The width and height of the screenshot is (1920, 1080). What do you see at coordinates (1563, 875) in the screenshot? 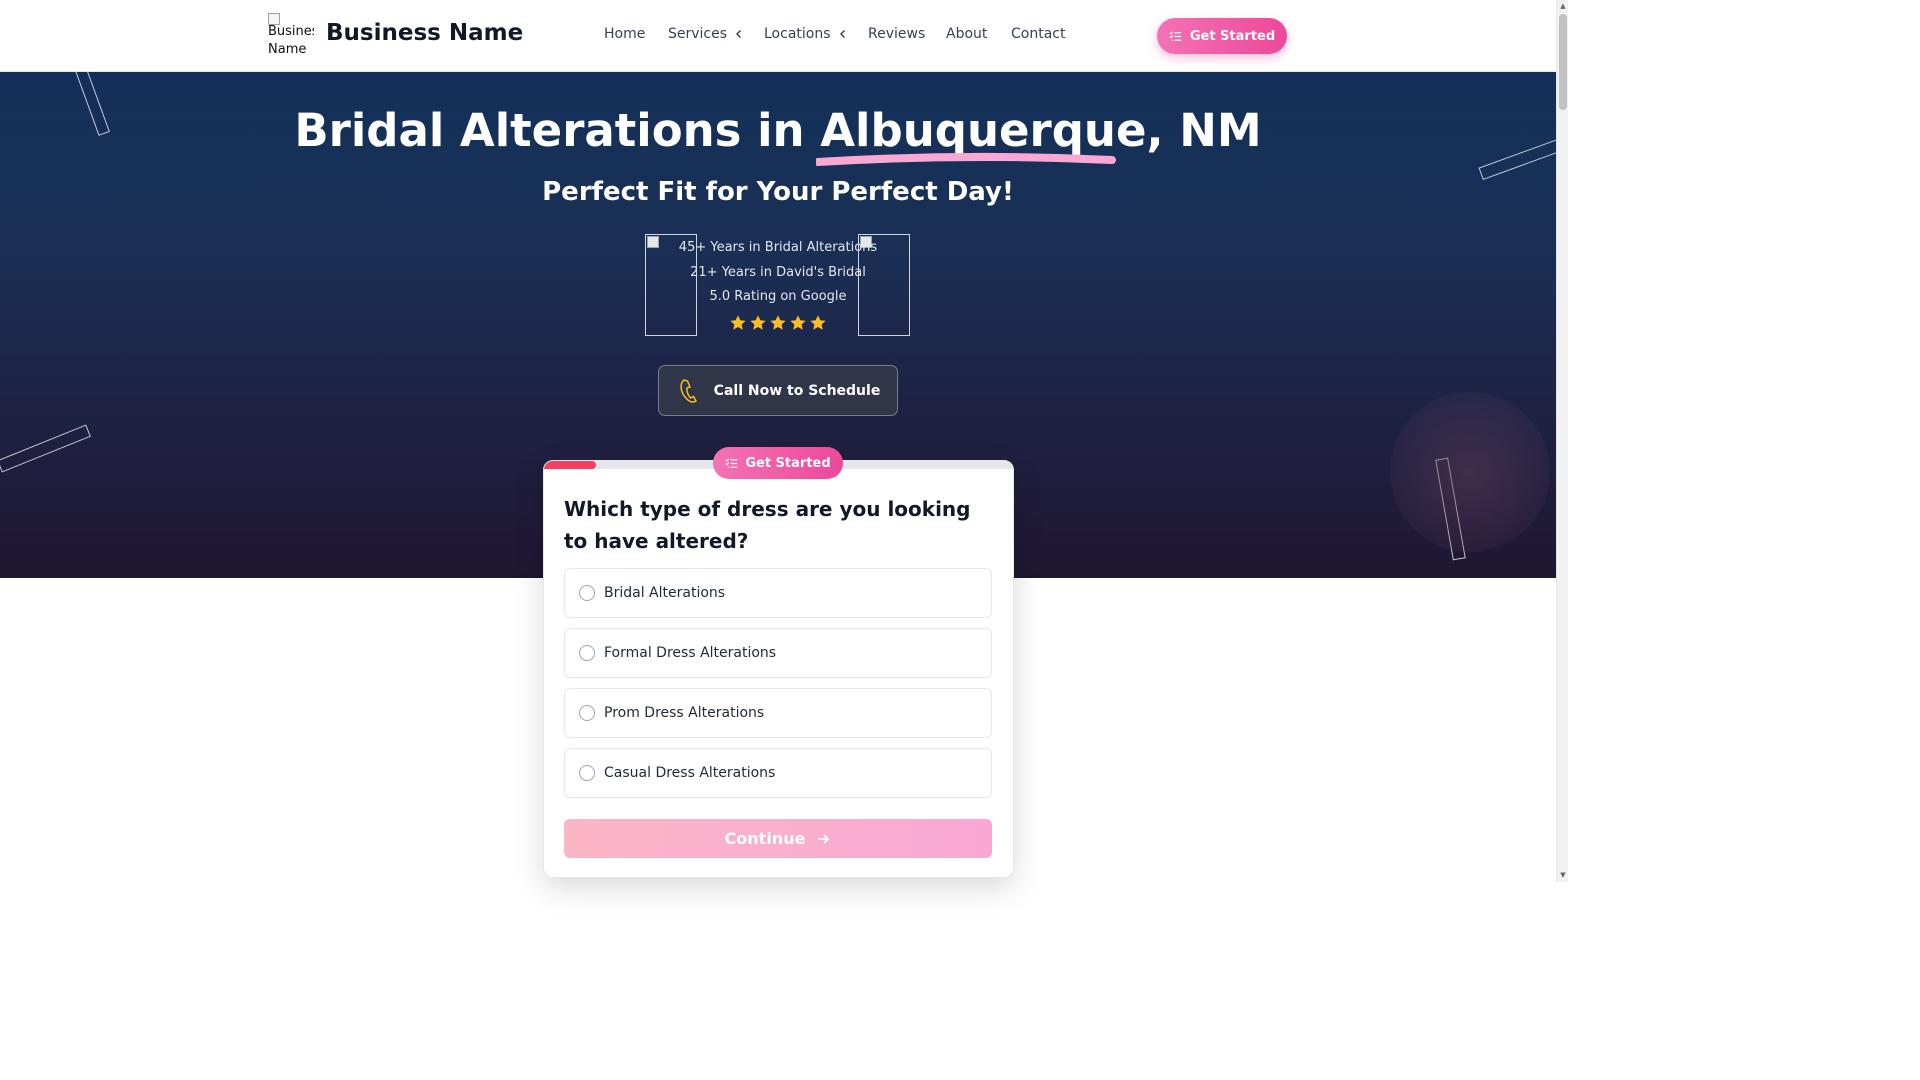
I see `scroll-down-icon: ▼` at bounding box center [1563, 875].